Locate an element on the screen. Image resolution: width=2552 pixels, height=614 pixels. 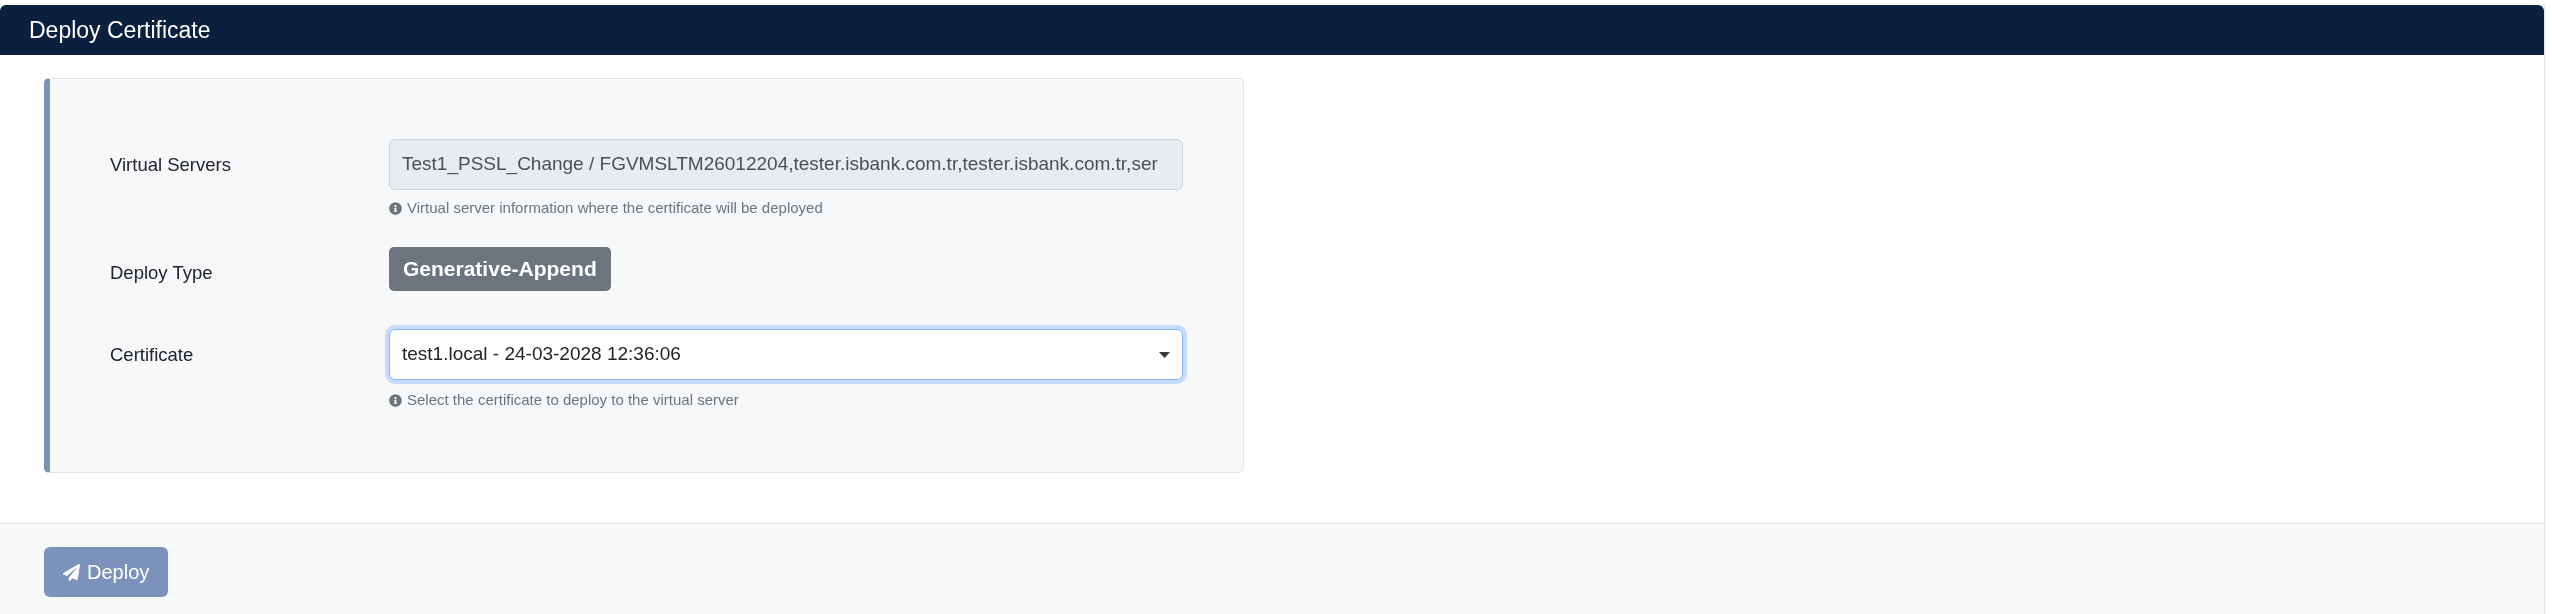
field-label: Virtual Servers is located at coordinates (170, 164).